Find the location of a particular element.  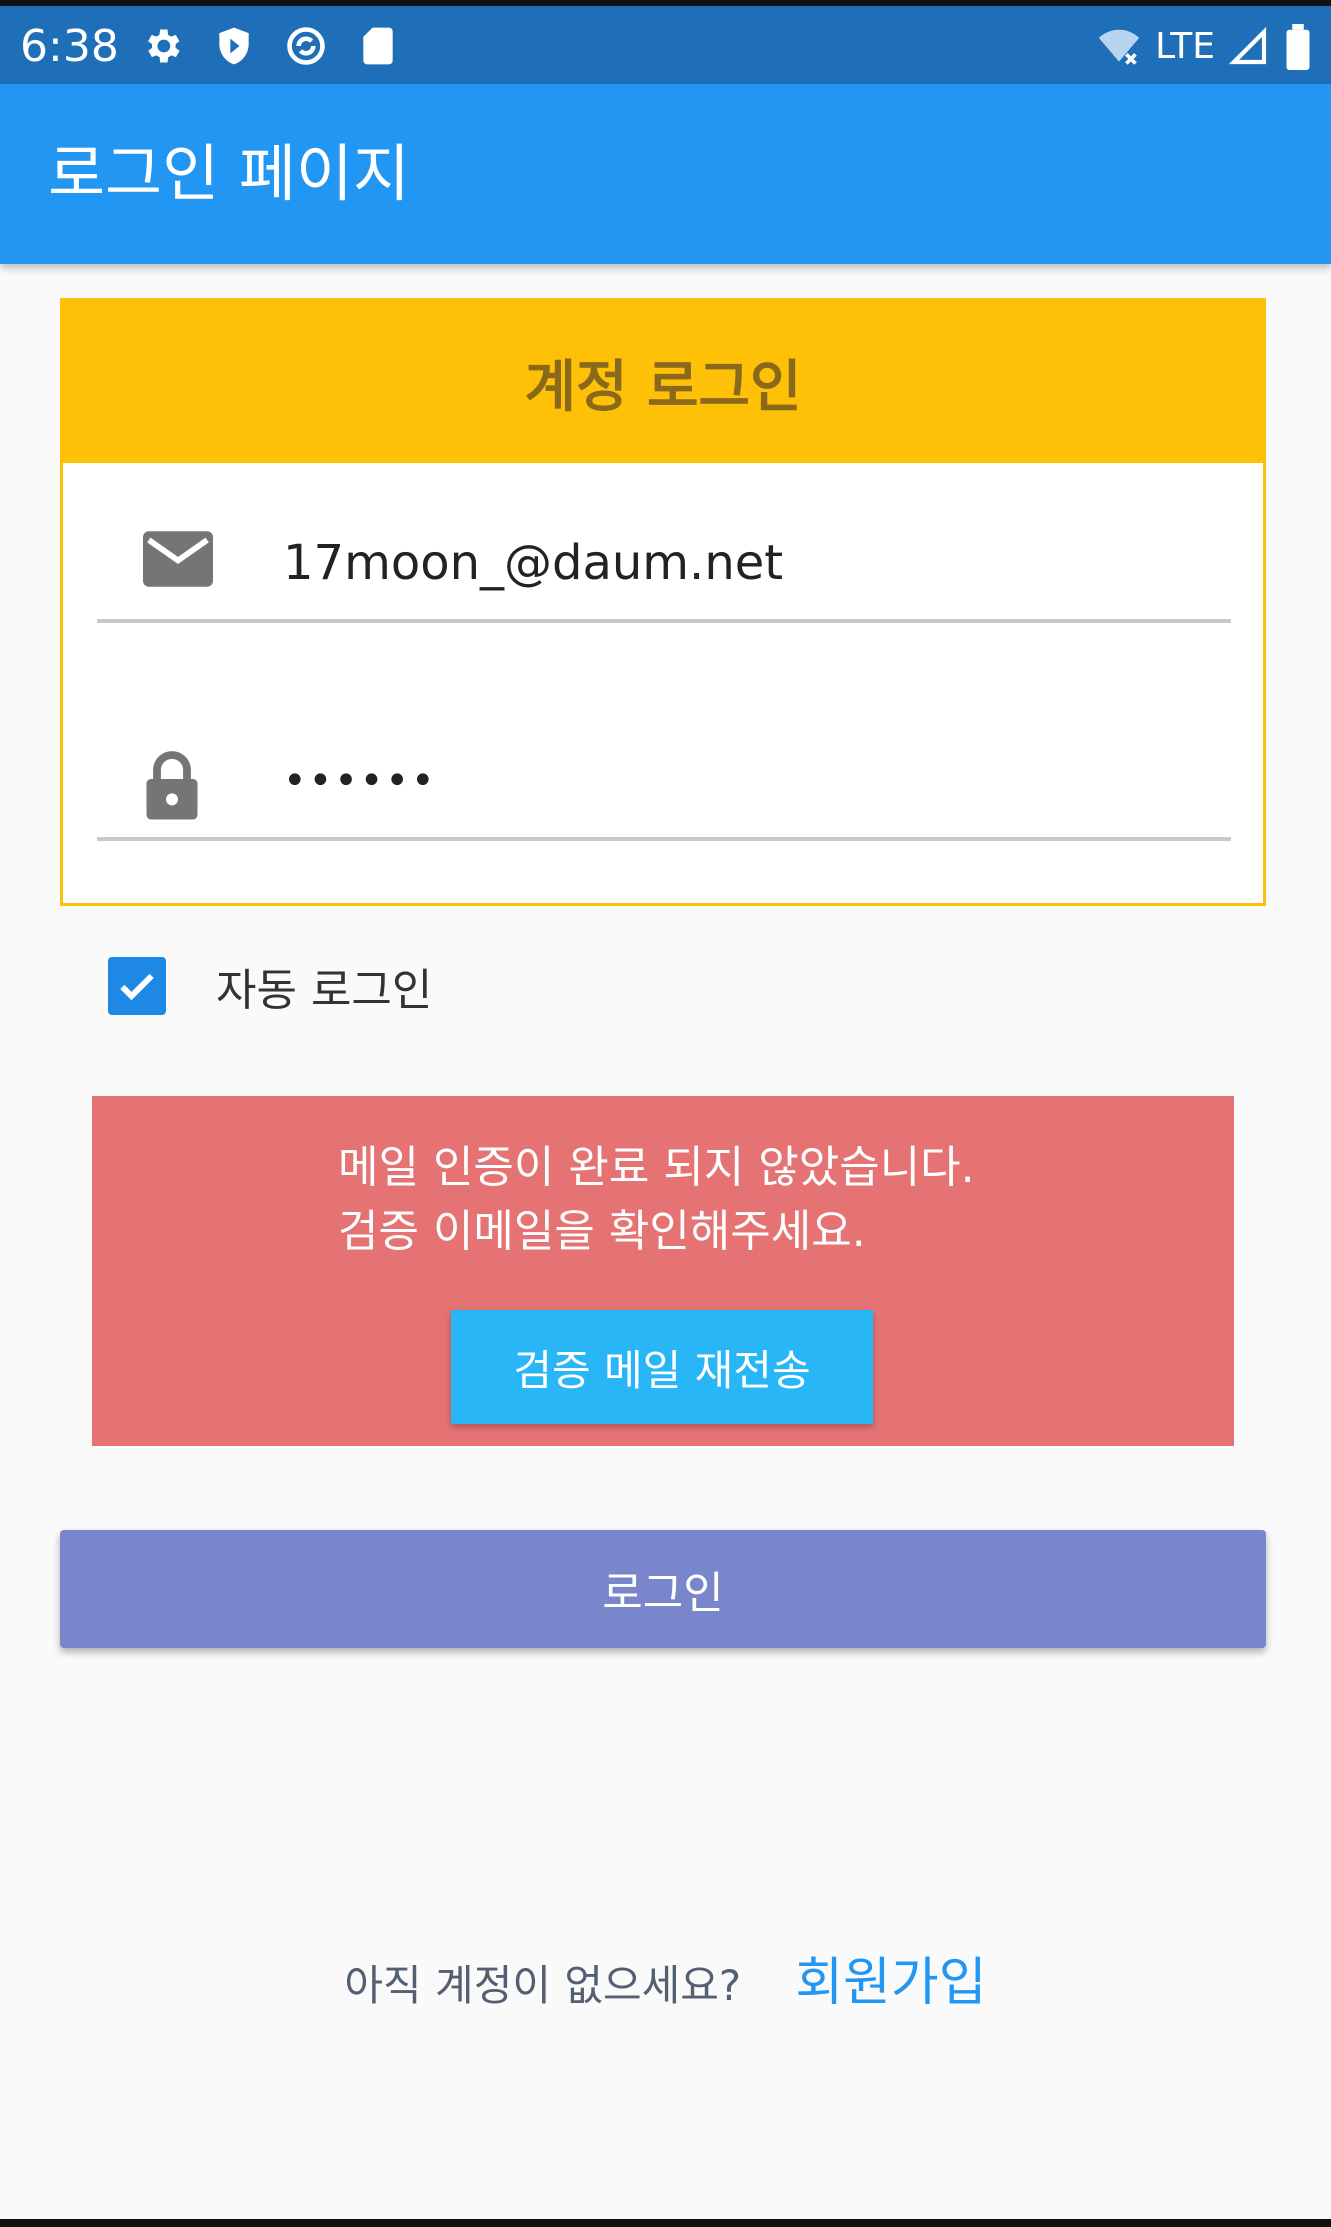

lock-icon is located at coordinates (172, 785).